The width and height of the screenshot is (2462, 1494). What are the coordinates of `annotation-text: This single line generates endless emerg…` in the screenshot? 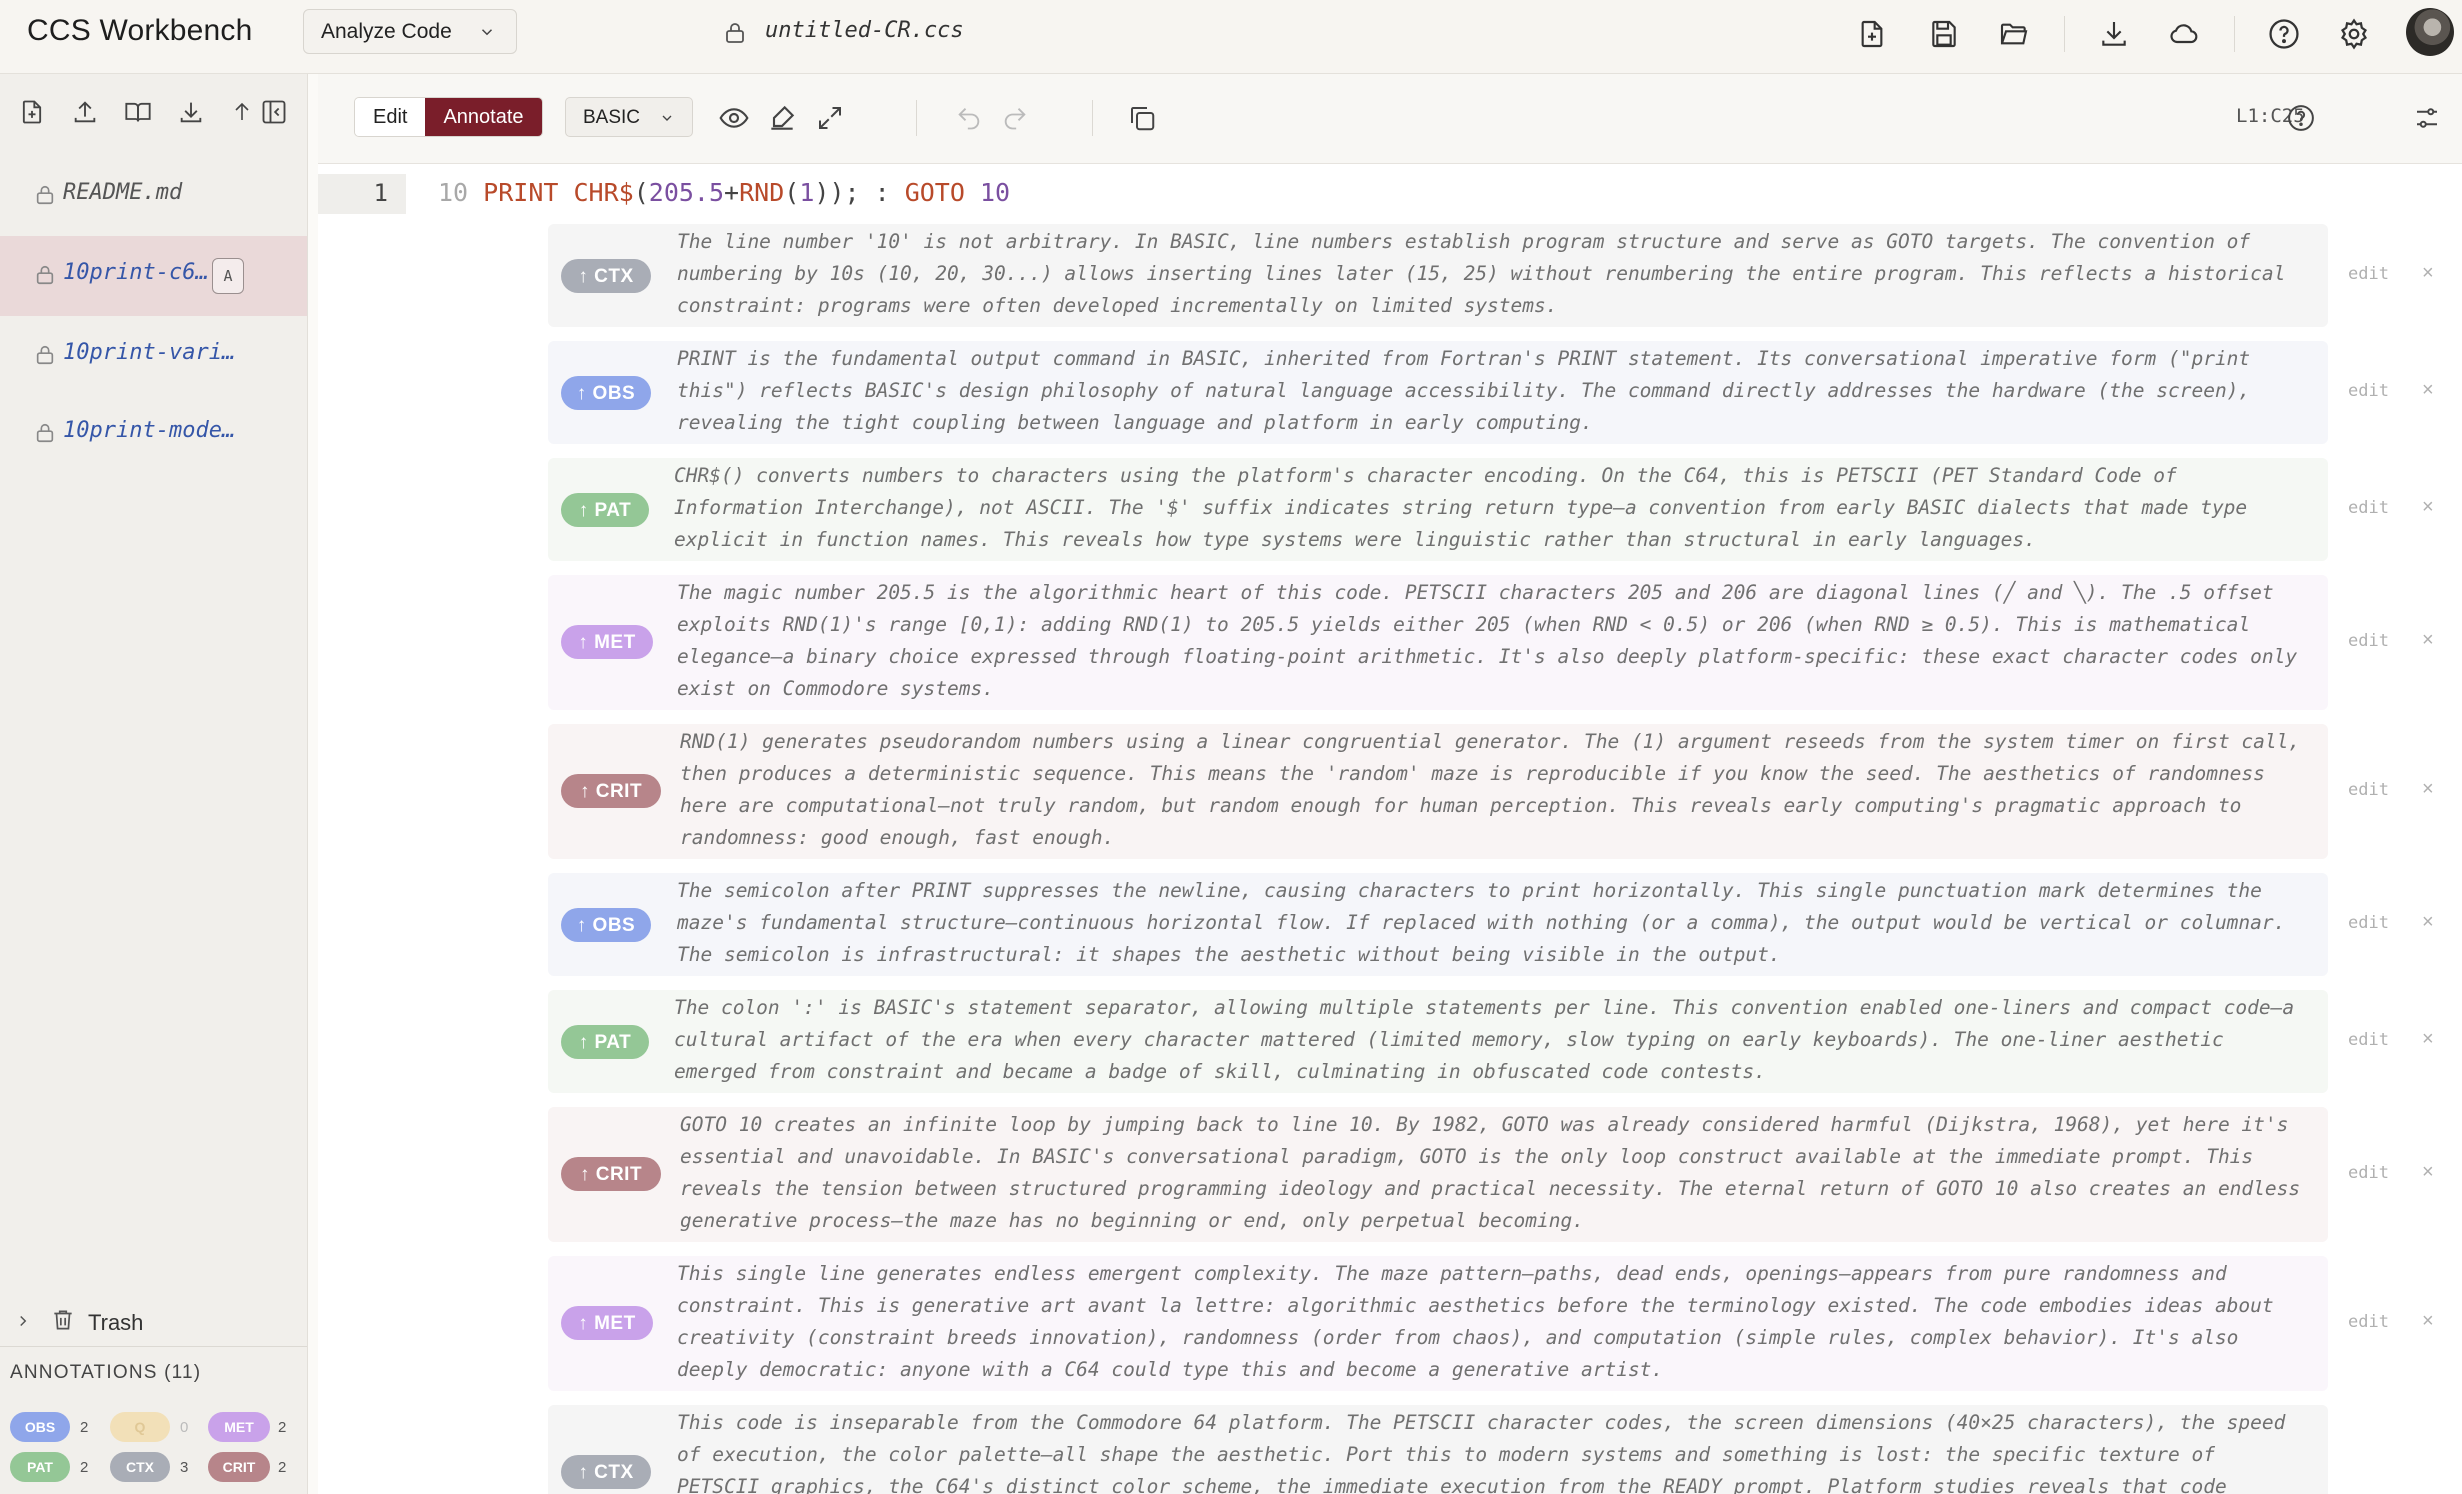 It's located at (1475, 1321).